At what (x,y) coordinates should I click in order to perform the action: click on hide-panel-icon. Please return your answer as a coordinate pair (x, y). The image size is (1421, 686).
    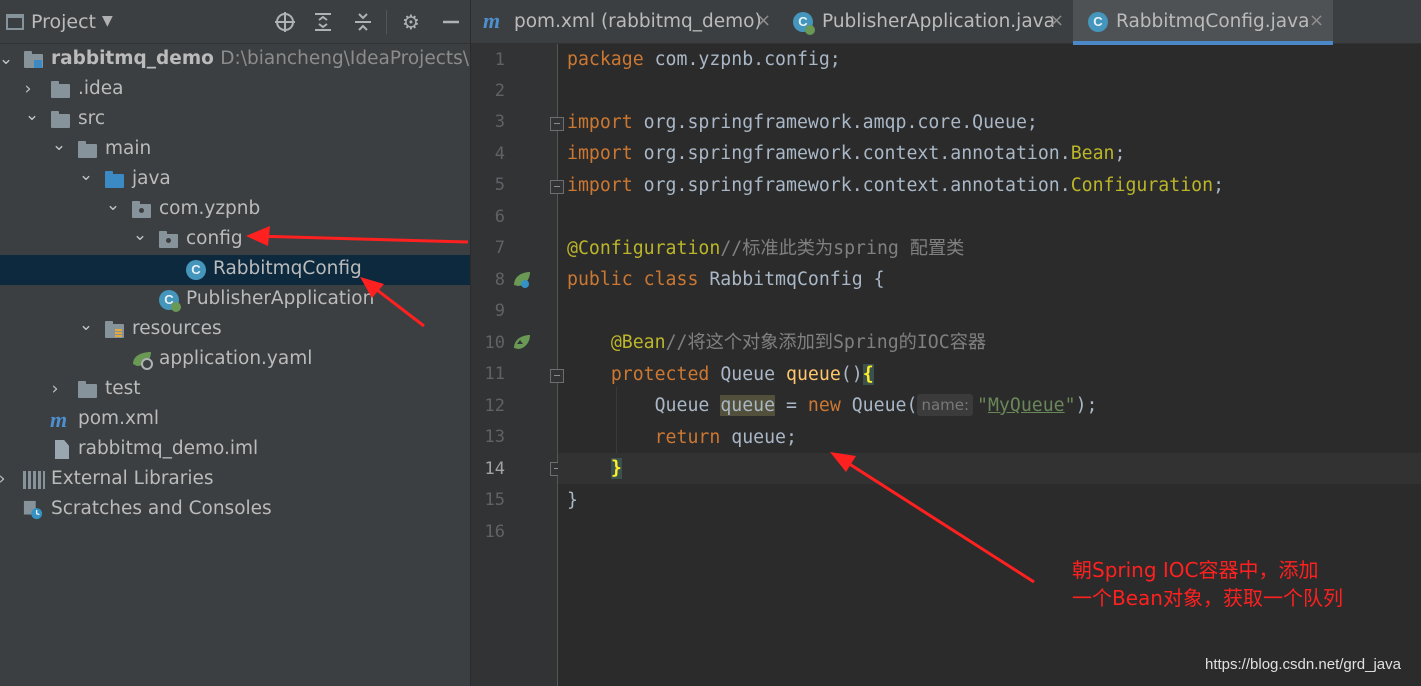
    Looking at the image, I should click on (451, 22).